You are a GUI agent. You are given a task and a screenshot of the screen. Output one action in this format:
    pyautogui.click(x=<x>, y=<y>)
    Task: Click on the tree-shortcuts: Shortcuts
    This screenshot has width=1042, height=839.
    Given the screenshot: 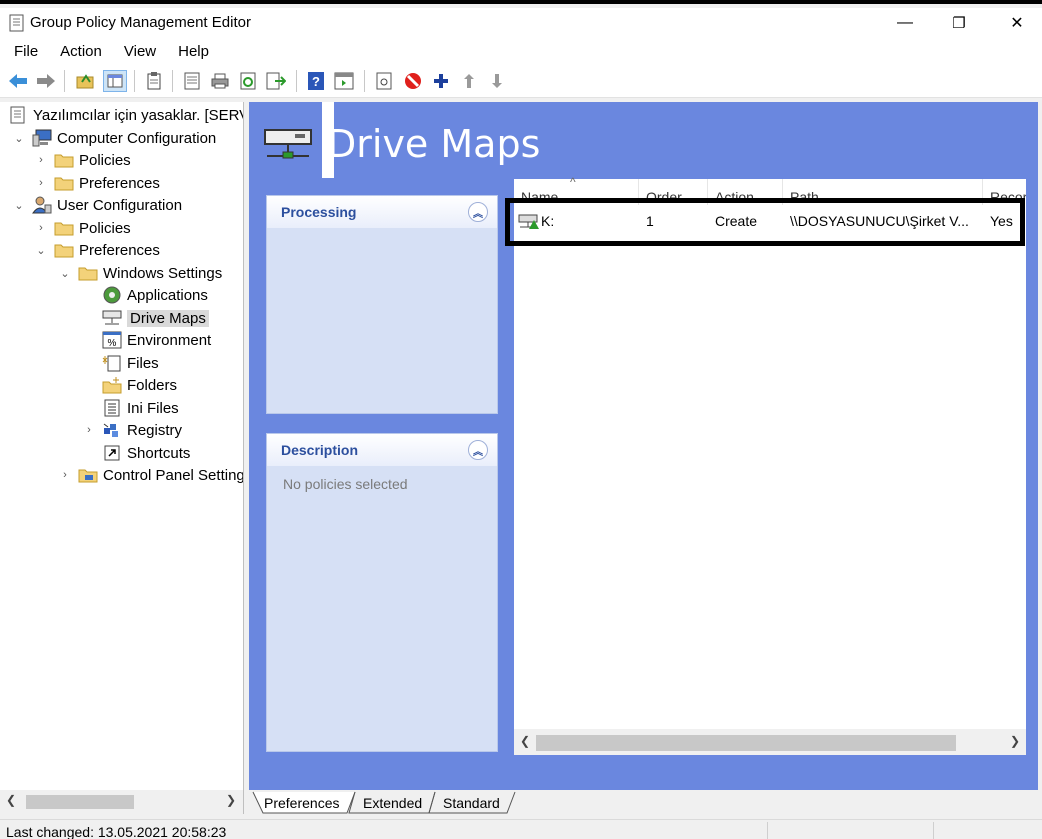 What is the action you would take?
    pyautogui.click(x=146, y=453)
    